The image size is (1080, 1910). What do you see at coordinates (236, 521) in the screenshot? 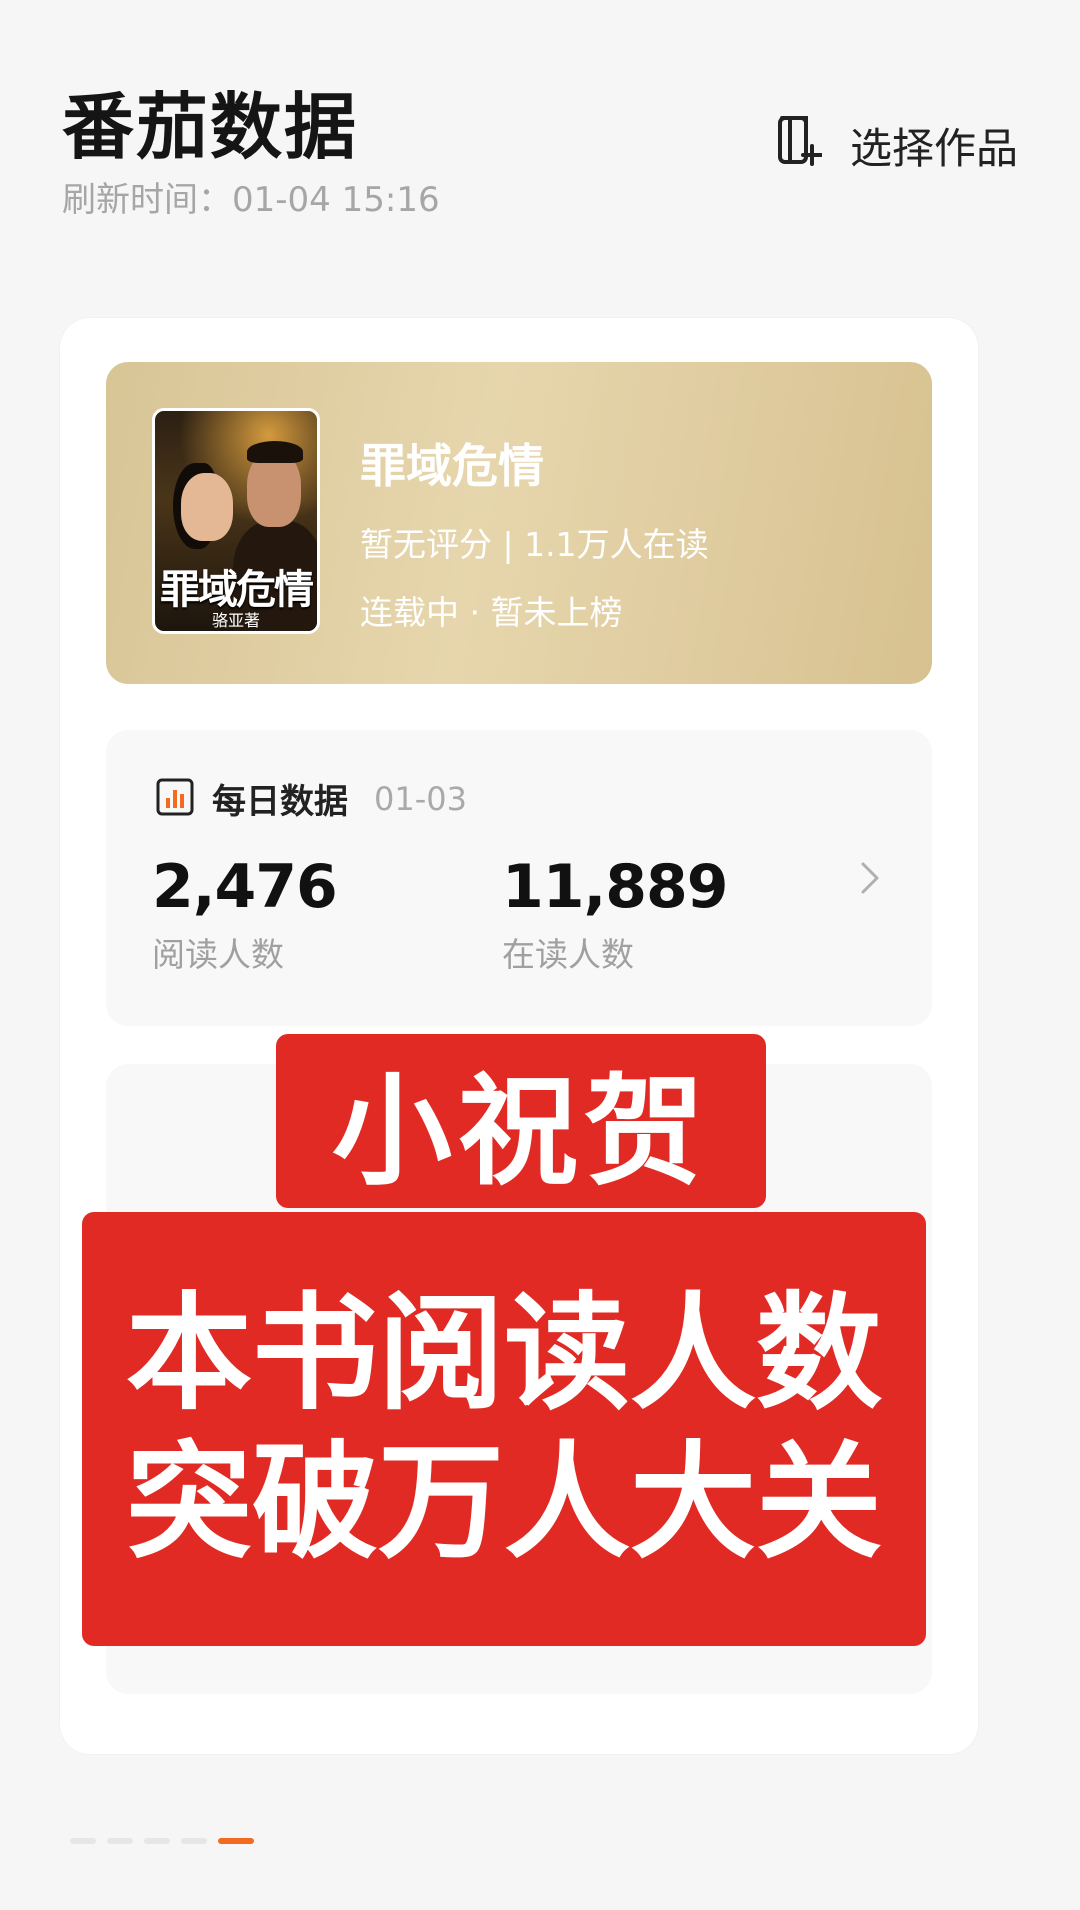
I see `book-cover-image: 罪域危情 骆亚著` at bounding box center [236, 521].